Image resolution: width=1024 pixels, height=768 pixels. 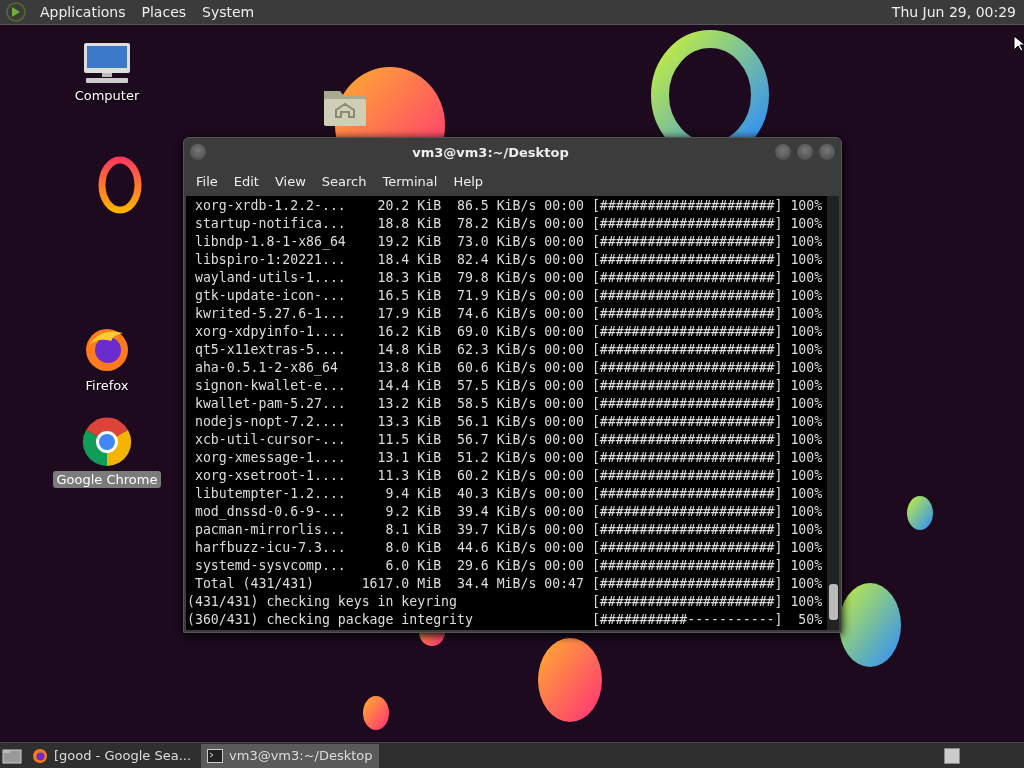 What do you see at coordinates (410, 181) in the screenshot?
I see `menu-item: Terminal` at bounding box center [410, 181].